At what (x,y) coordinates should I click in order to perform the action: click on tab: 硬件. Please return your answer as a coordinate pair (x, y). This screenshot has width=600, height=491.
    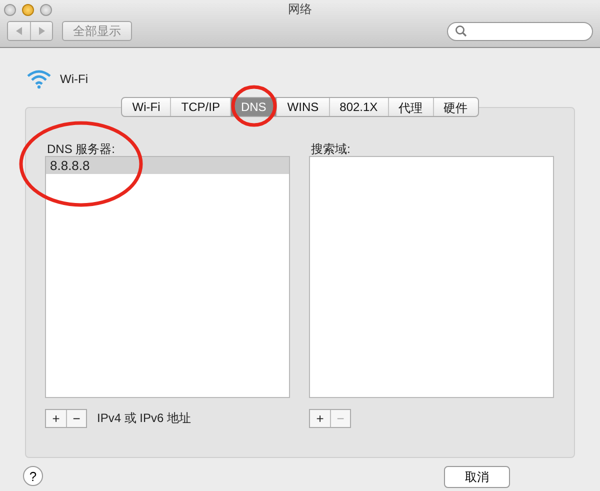
    Looking at the image, I should click on (455, 107).